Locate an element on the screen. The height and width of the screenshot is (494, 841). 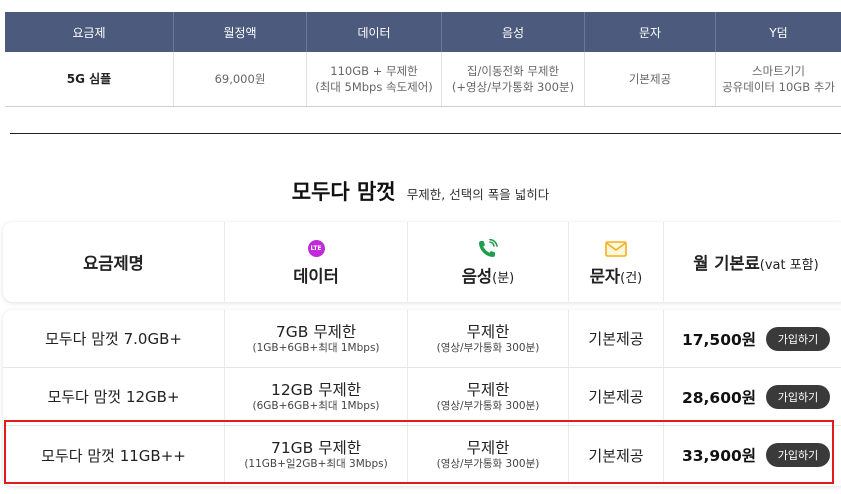
summary-data-line2: (최대 5Mbps 속도제어) is located at coordinates (374, 87).